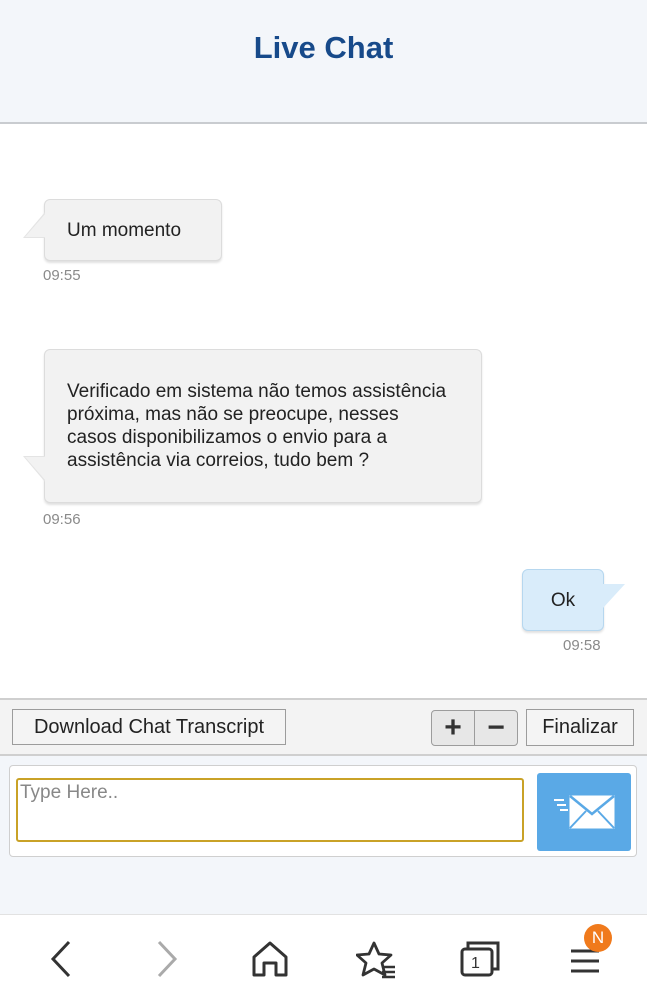 This screenshot has height=999, width=647. I want to click on back-icon, so click(62, 959).